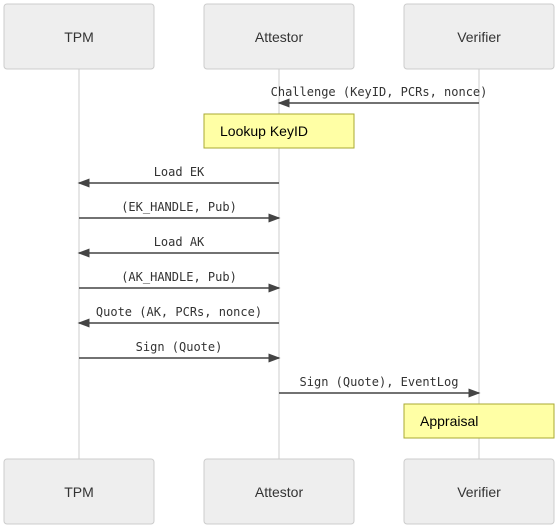  I want to click on actor-attestor-bottom: Attestor, so click(279, 491).